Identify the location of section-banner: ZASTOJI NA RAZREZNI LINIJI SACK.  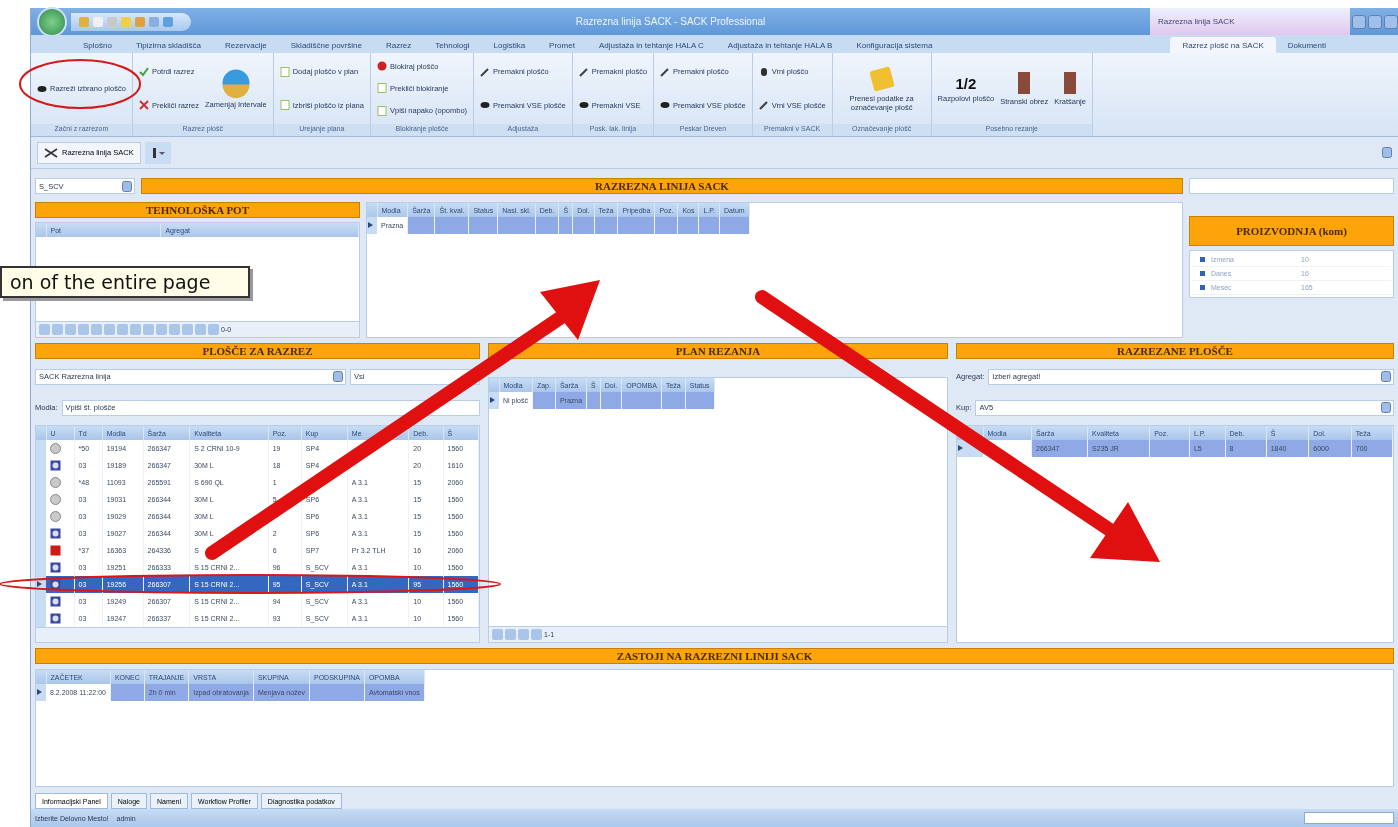
(714, 656).